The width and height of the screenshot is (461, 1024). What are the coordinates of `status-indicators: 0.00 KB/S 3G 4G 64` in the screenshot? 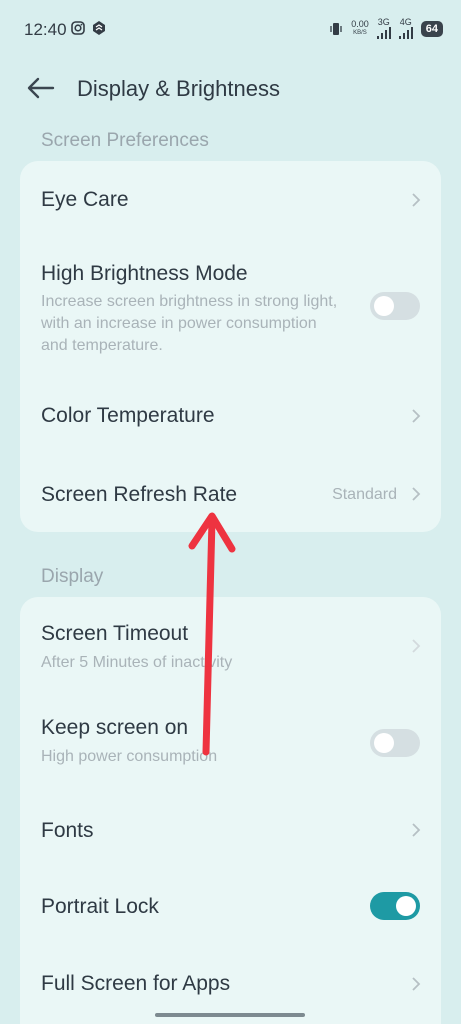 It's located at (386, 28).